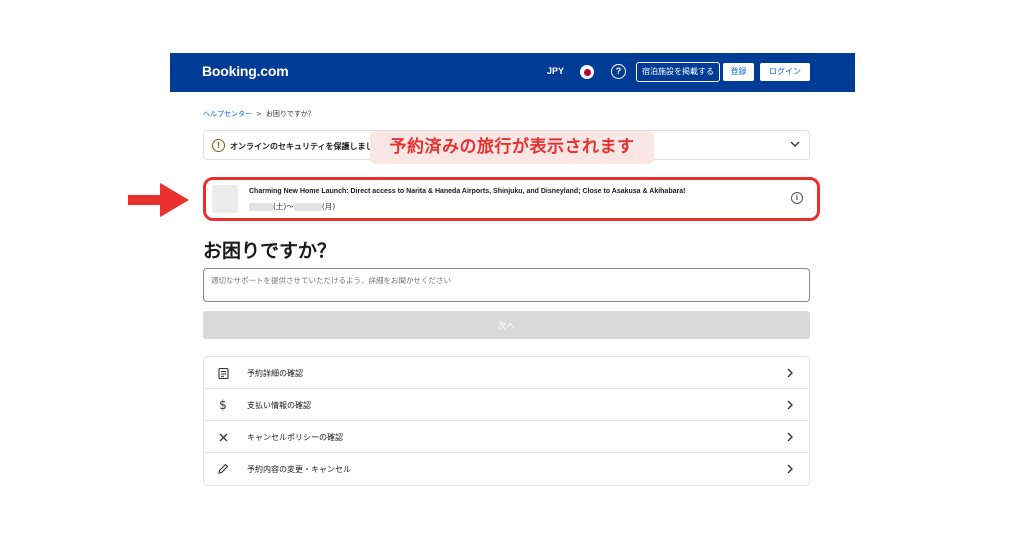 The height and width of the screenshot is (538, 1024). What do you see at coordinates (270, 251) in the screenshot?
I see `page-title: お困りですか？` at bounding box center [270, 251].